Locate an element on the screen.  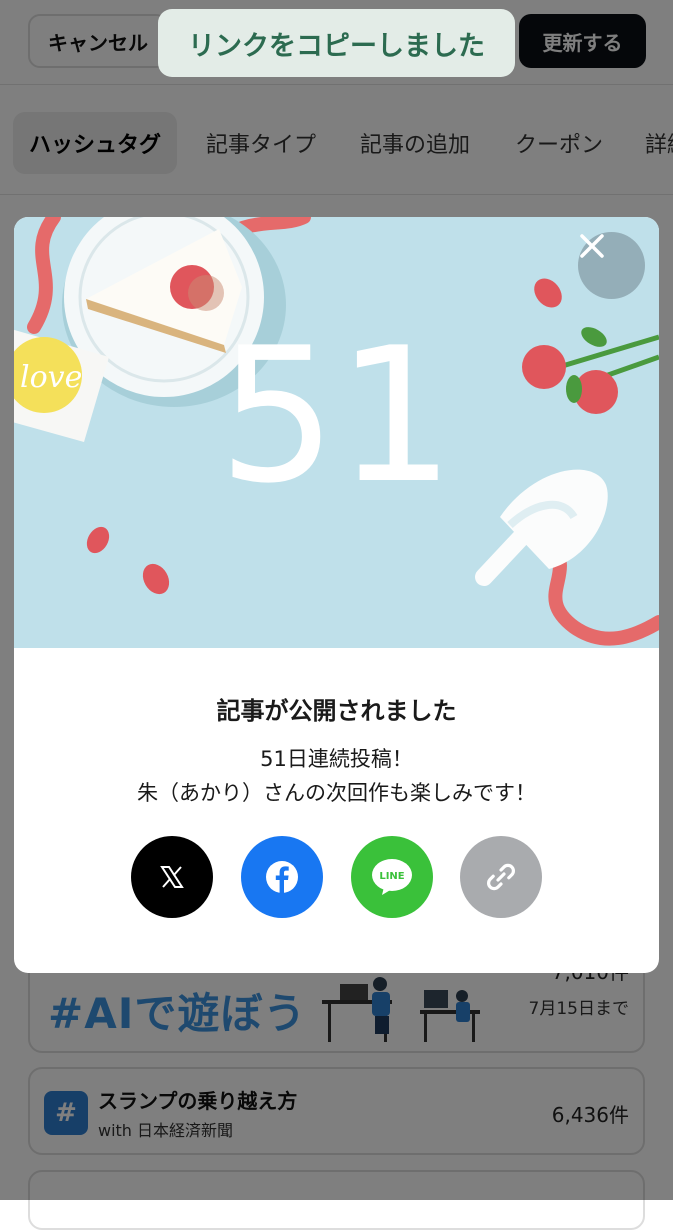
share-x-button is located at coordinates (172, 877).